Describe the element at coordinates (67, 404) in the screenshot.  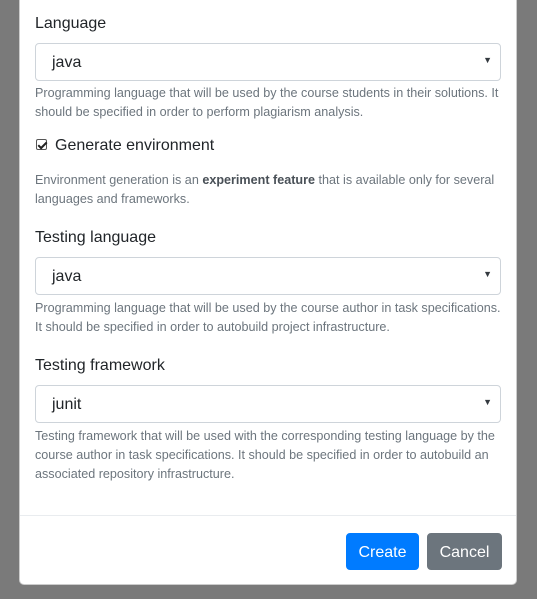
I see `testing-framework-select-value: junit` at that location.